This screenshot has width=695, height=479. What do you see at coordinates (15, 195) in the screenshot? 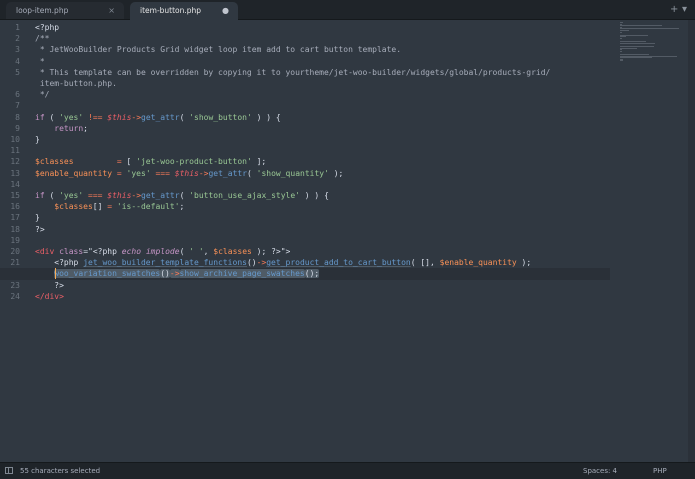
I see `line-number: 15` at bounding box center [15, 195].